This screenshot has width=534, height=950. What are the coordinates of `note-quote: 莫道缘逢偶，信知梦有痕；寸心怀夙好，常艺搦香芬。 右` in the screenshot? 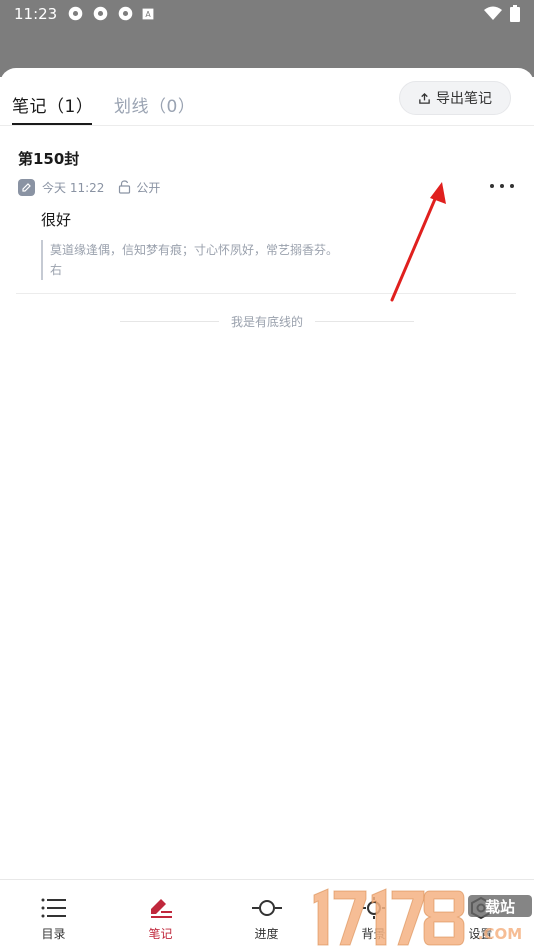 It's located at (211, 260).